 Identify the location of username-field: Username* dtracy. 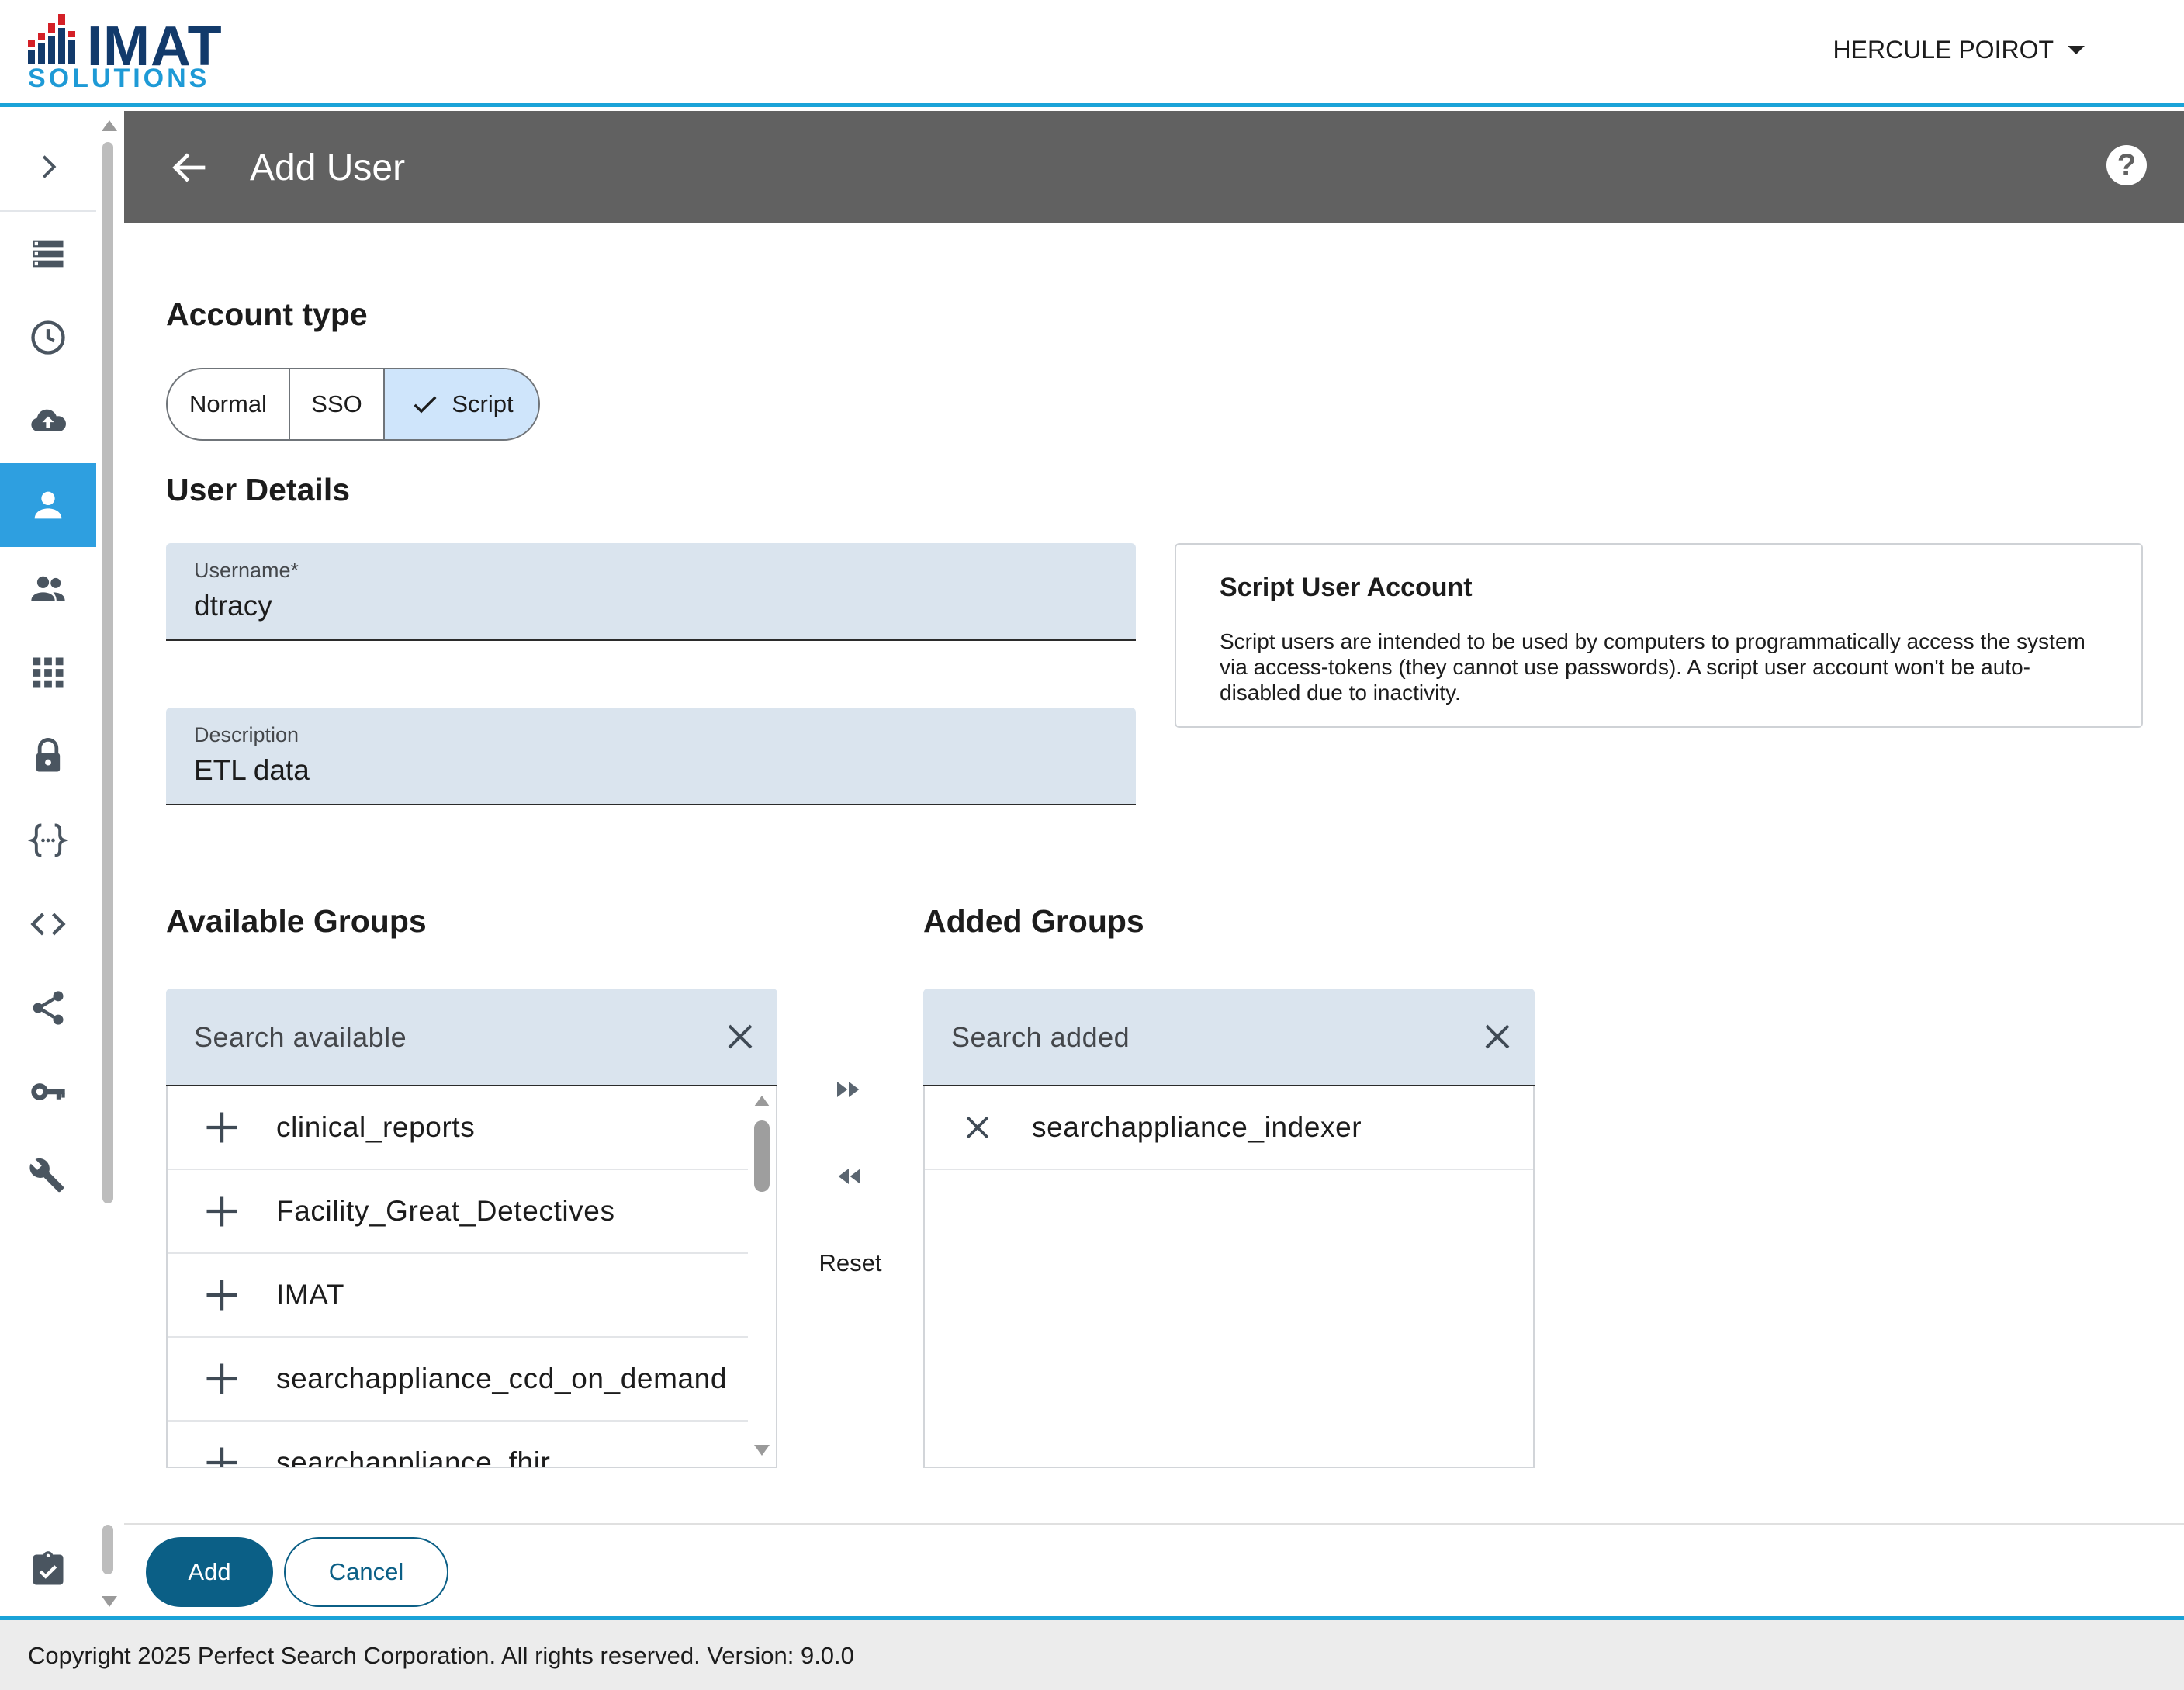
(651, 592).